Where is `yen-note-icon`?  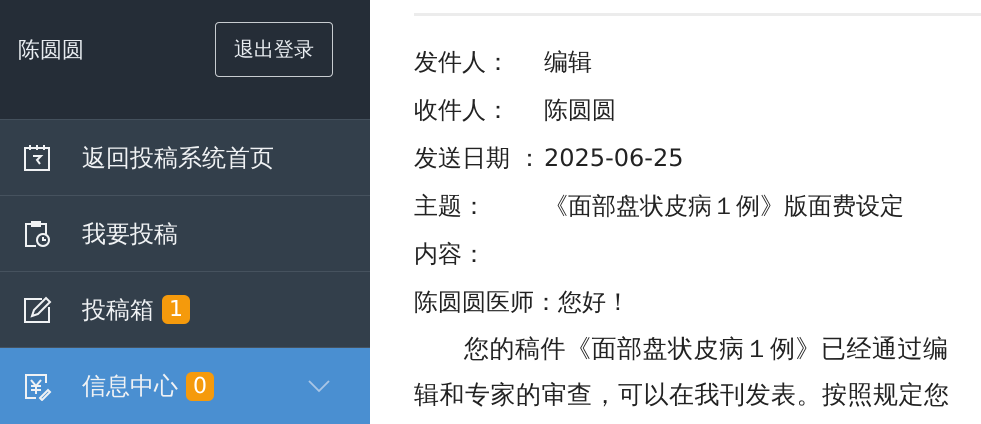 yen-note-icon is located at coordinates (37, 386).